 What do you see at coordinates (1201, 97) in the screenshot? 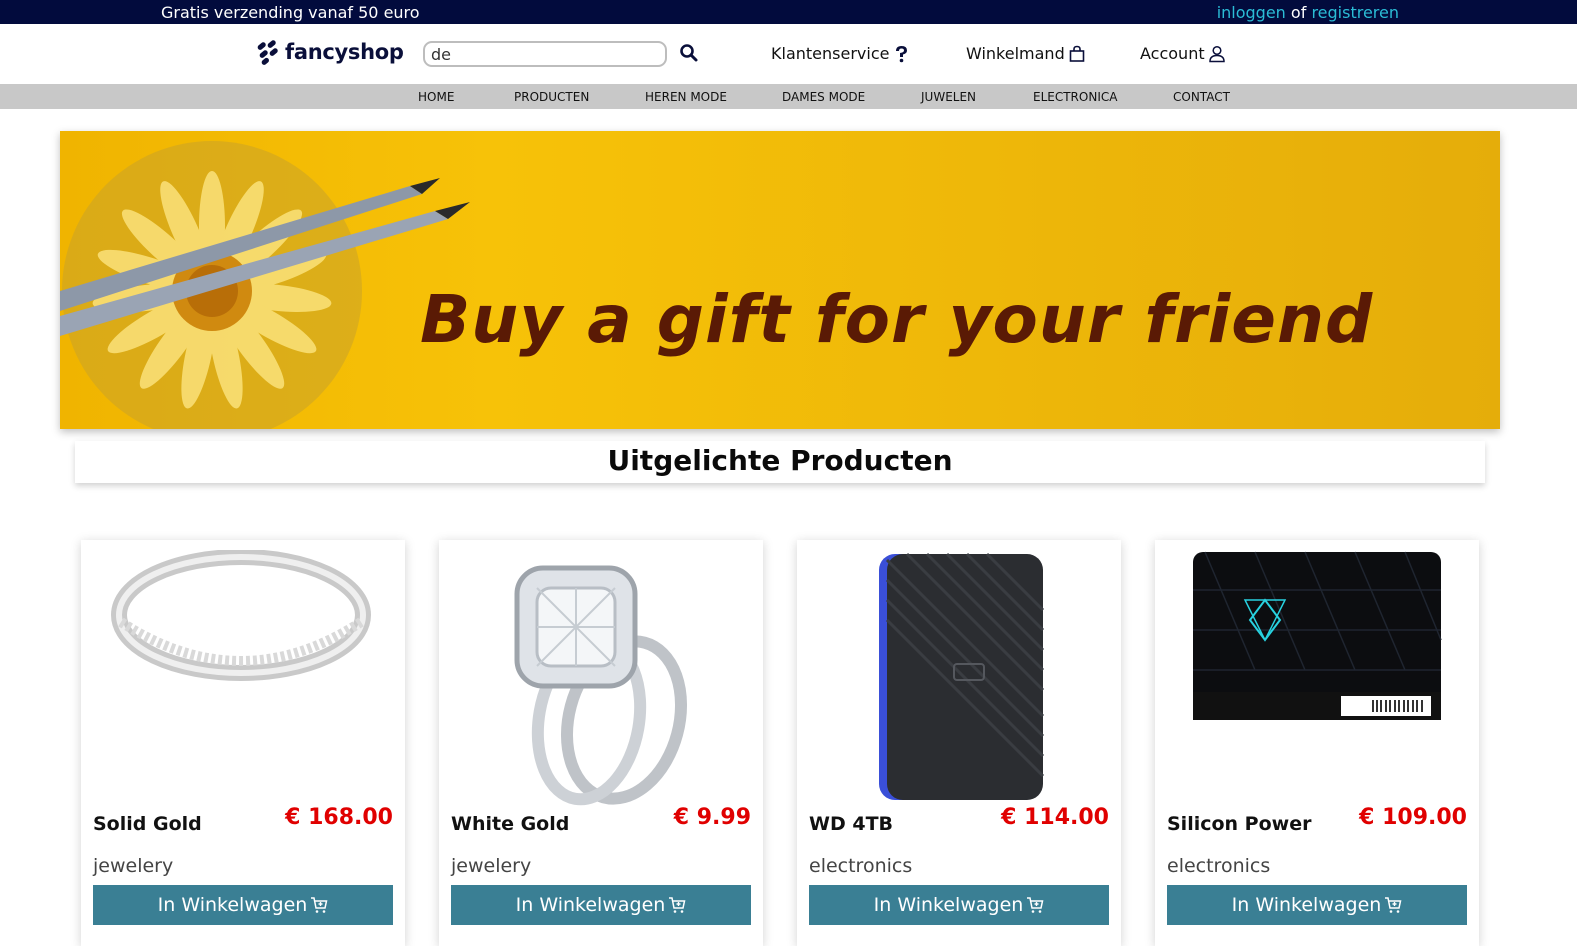
I see `nav-item-contact: CONTACT` at bounding box center [1201, 97].